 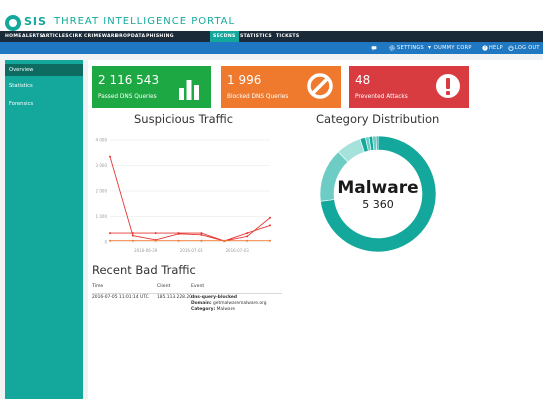 I want to click on y-tick-label: 2 000, so click(x=102, y=191).